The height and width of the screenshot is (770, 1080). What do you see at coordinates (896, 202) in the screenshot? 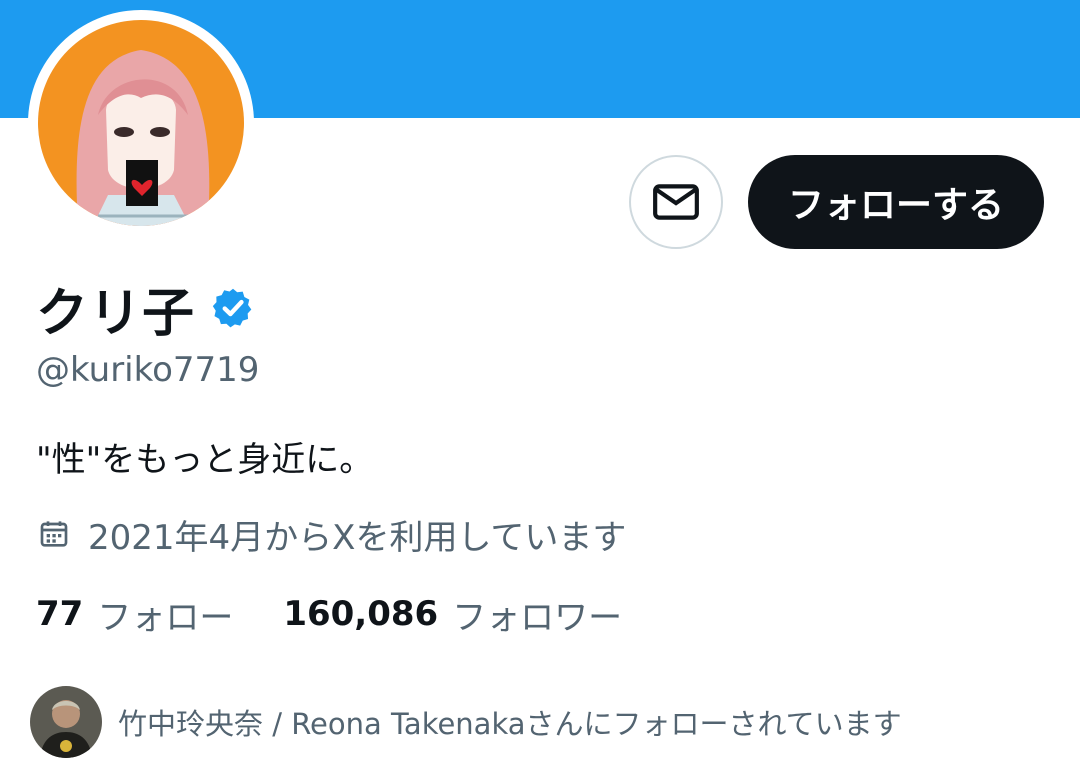
I see `follow-button: フォローする` at bounding box center [896, 202].